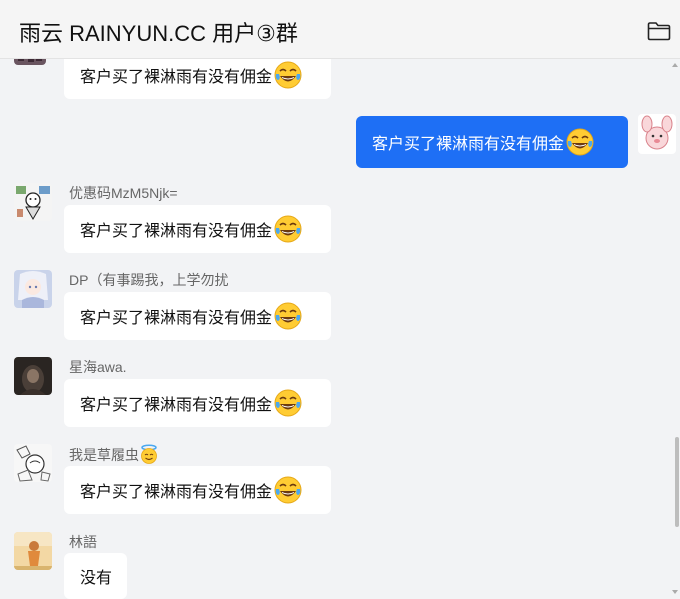  I want to click on sender-name: 林語, so click(83, 542).